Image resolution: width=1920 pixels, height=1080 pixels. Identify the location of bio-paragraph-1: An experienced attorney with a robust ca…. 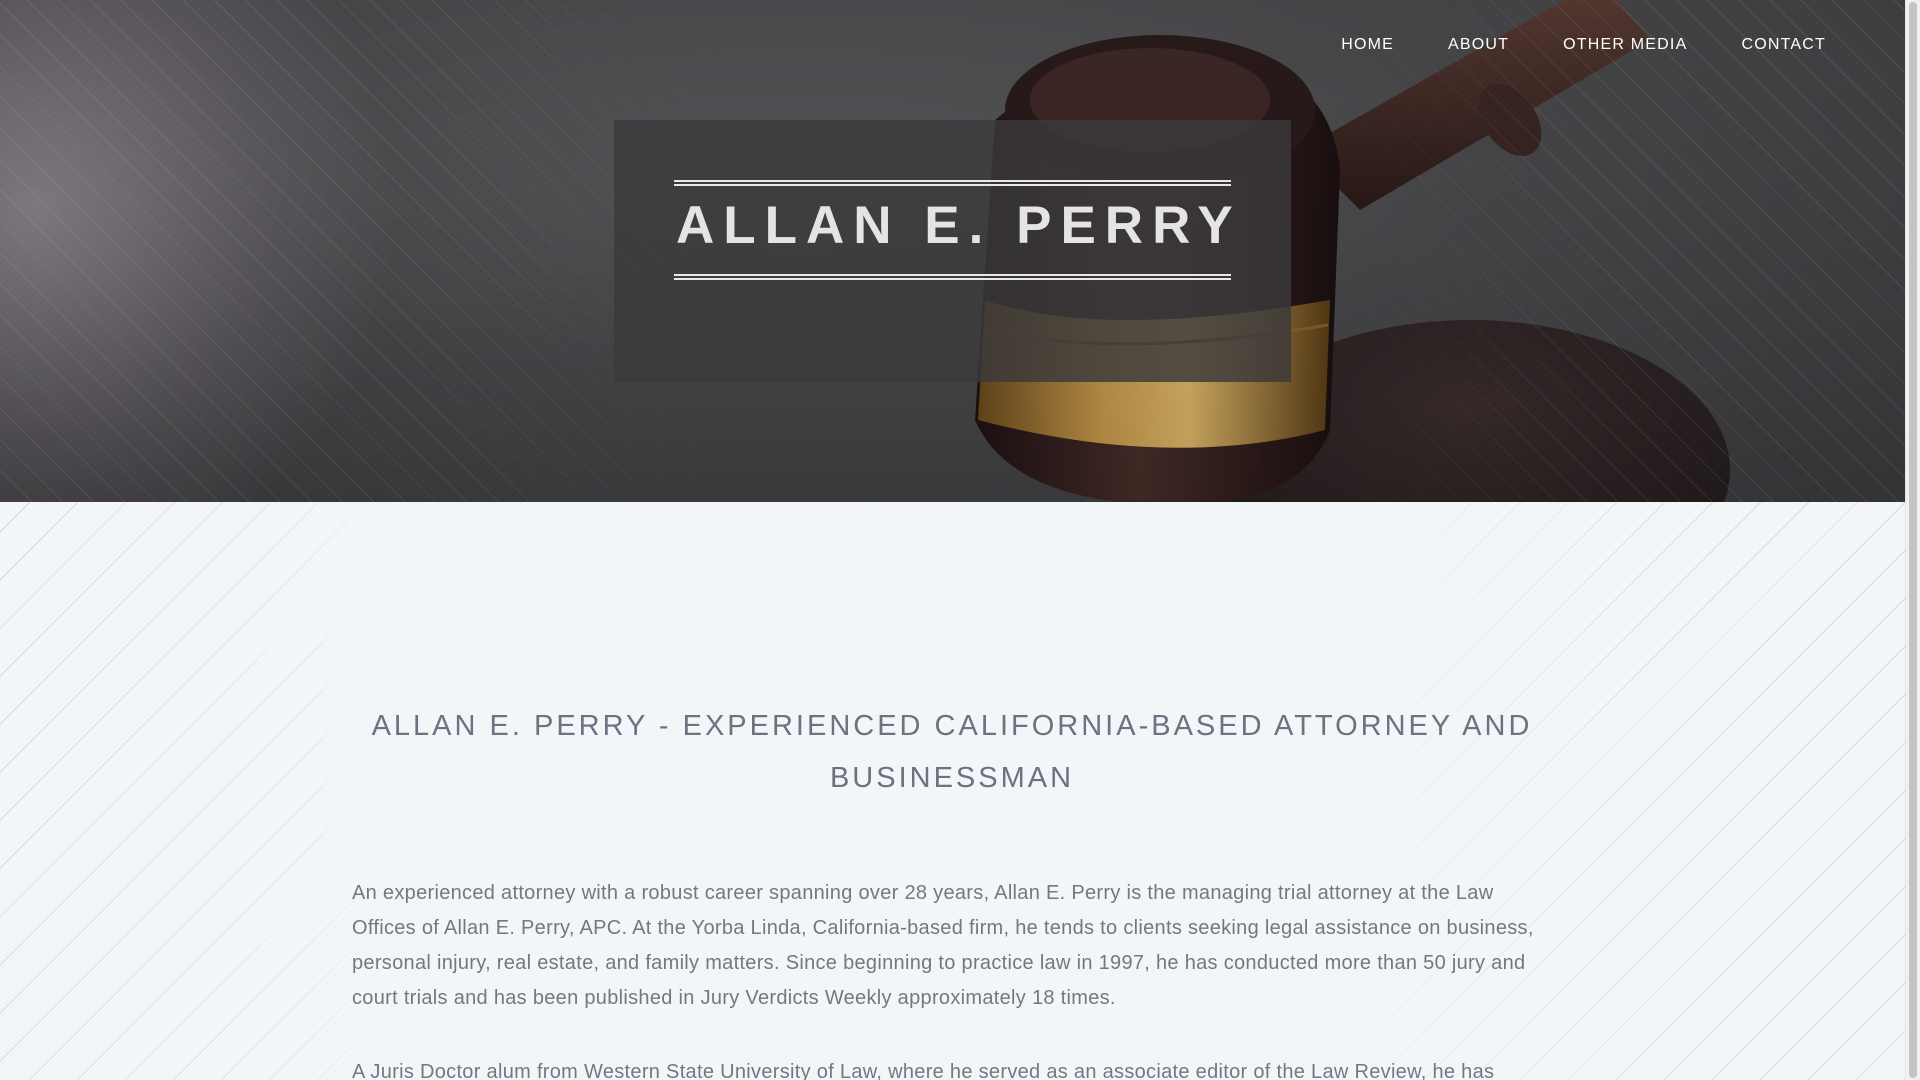
(943, 945).